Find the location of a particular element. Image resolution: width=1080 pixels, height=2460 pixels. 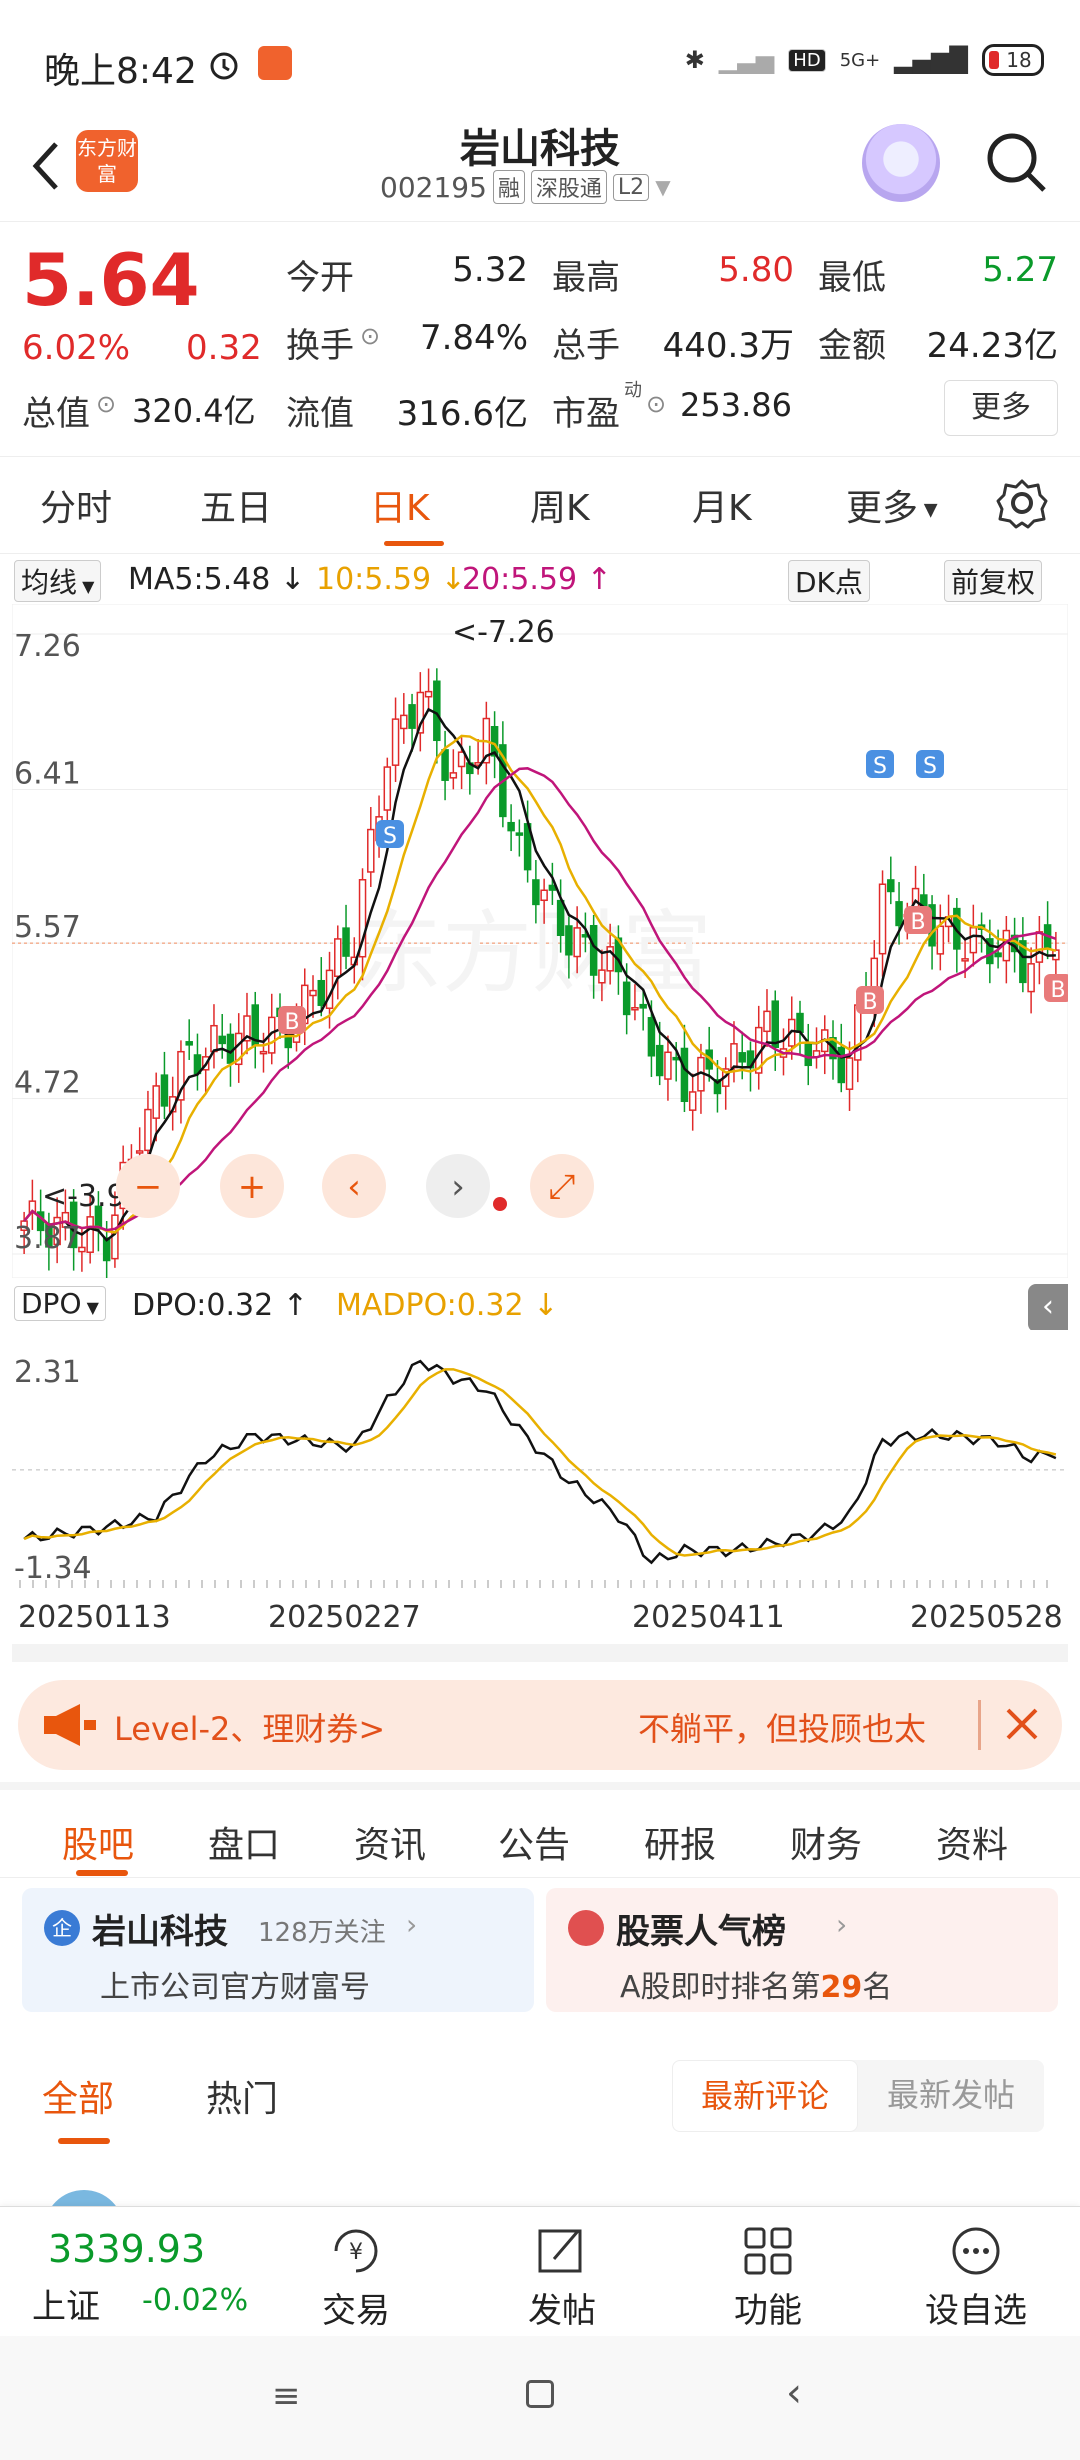

turnover-label: 换手 is located at coordinates (320, 346).